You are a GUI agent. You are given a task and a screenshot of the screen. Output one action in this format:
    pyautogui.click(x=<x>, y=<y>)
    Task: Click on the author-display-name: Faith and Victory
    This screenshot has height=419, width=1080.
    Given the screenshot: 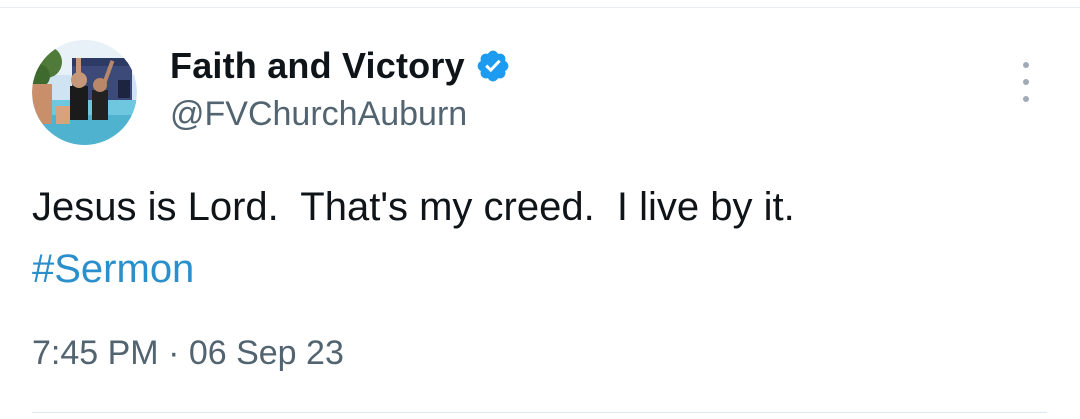 What is the action you would take?
    pyautogui.click(x=317, y=66)
    